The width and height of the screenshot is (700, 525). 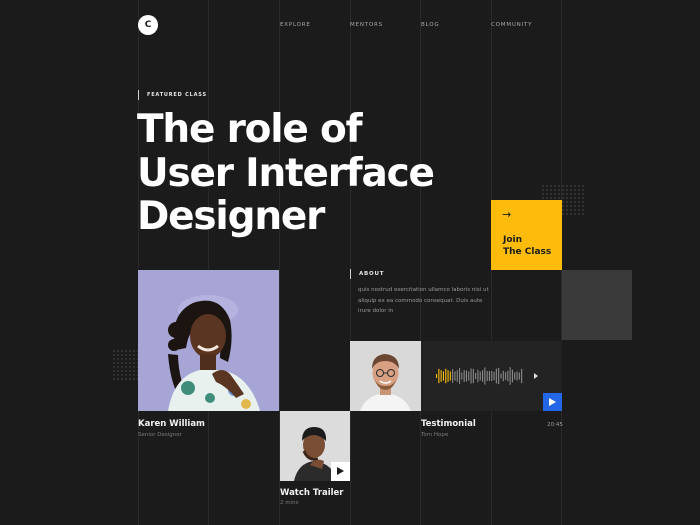 What do you see at coordinates (448, 424) in the screenshot?
I see `testimonial-title: Testimonial` at bounding box center [448, 424].